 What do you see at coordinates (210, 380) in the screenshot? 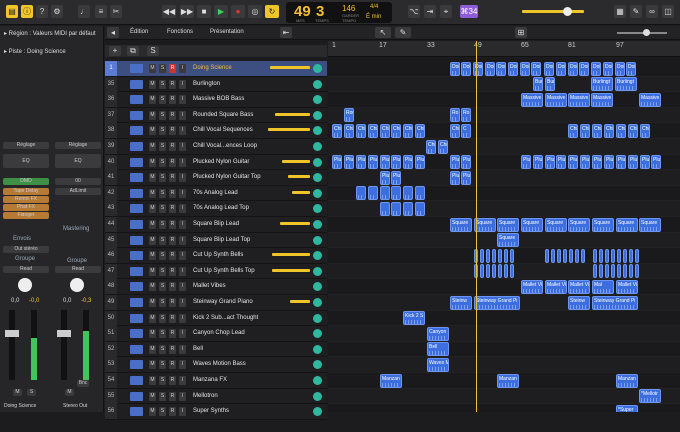
I see `track-name: Manzana FX` at bounding box center [210, 380].